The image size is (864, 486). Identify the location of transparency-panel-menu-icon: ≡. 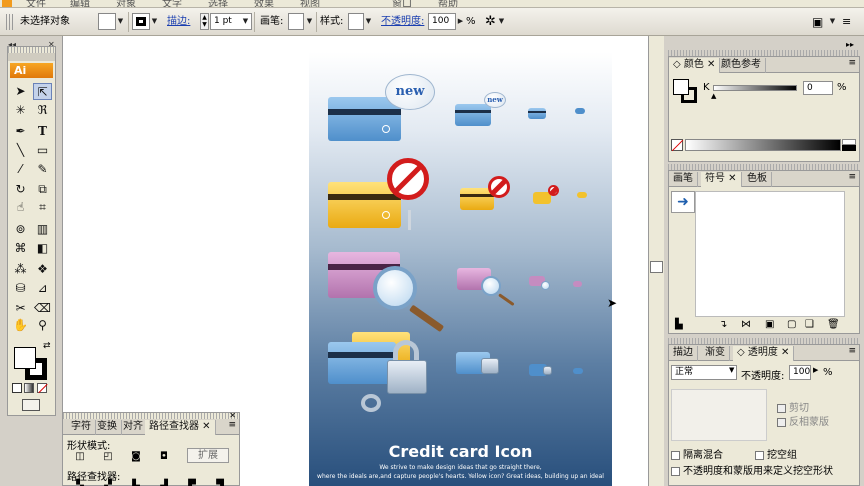
(852, 351).